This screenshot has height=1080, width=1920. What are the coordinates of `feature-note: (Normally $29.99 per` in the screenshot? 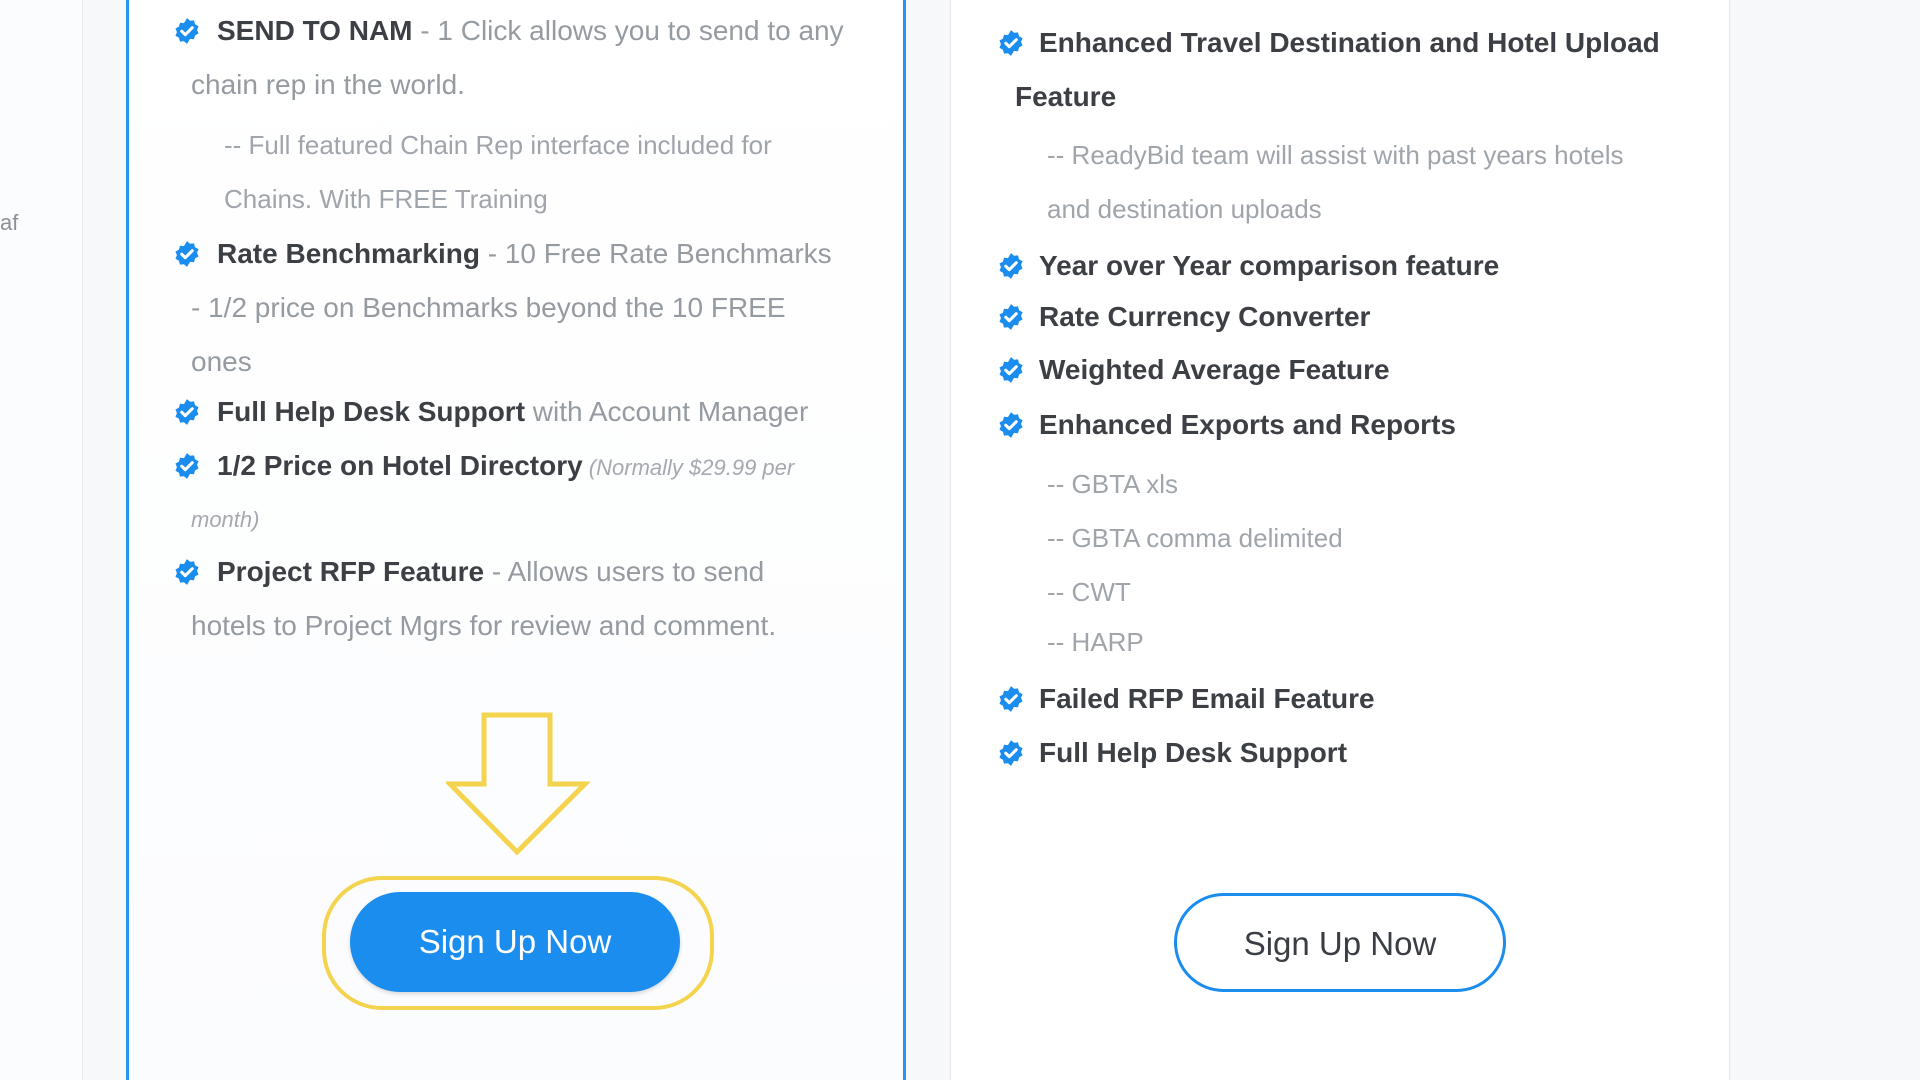 It's located at (688, 467).